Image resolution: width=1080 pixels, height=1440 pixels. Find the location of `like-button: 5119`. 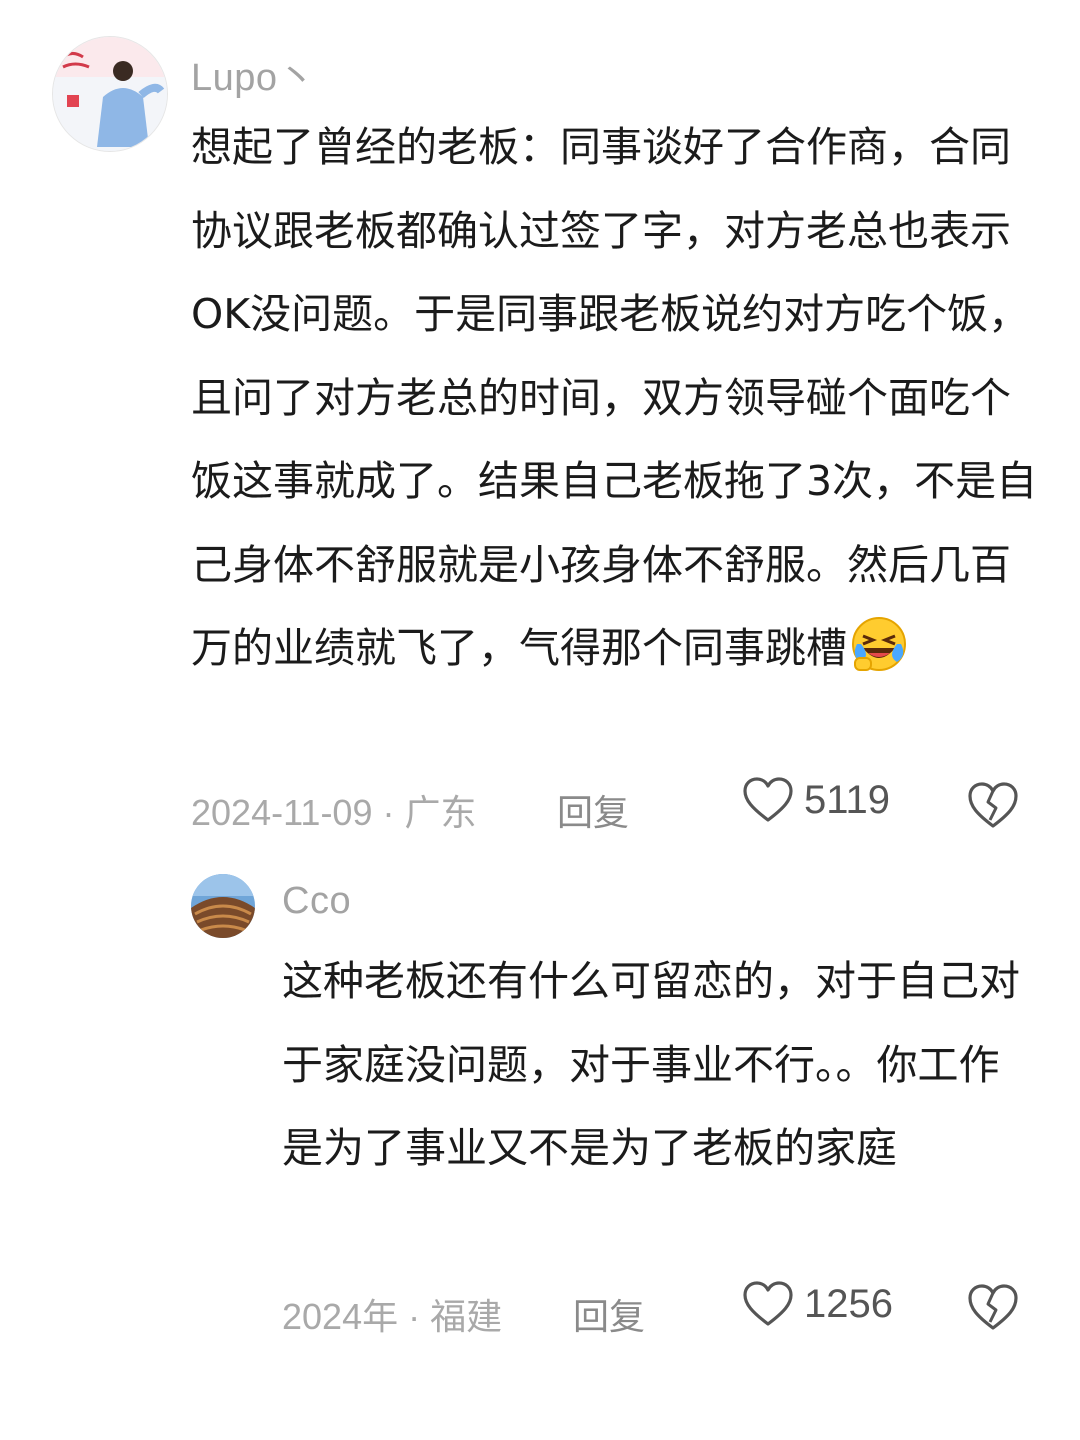

like-button: 5119 is located at coordinates (816, 800).